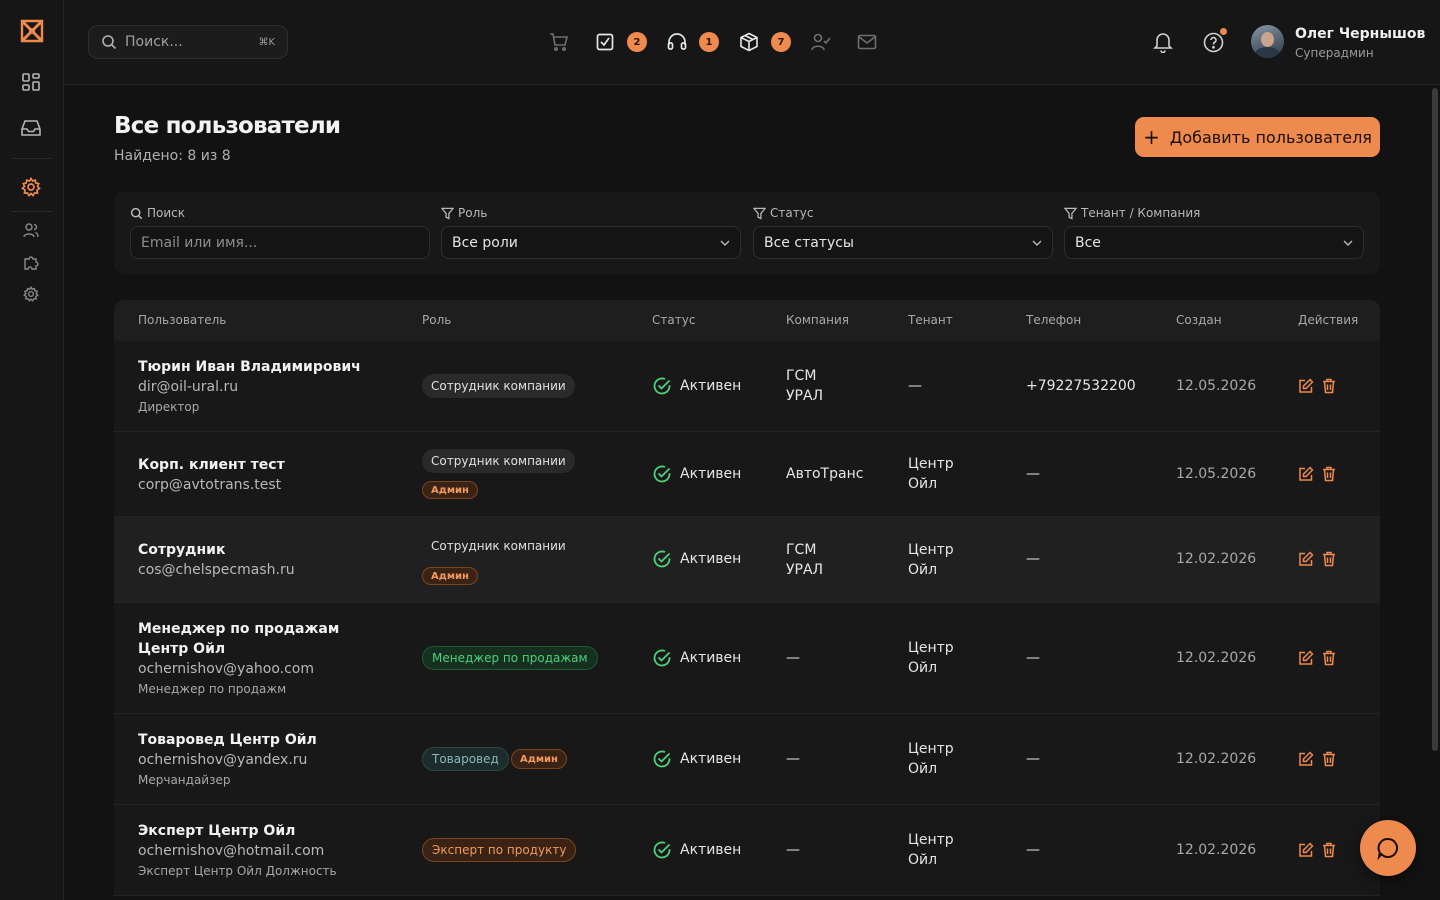  I want to click on row-user-name: Корп. клиент тест, so click(211, 465).